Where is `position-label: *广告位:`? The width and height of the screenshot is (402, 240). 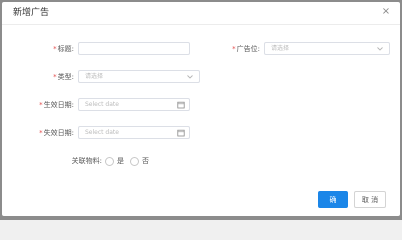
position-label: *广告位: is located at coordinates (237, 49).